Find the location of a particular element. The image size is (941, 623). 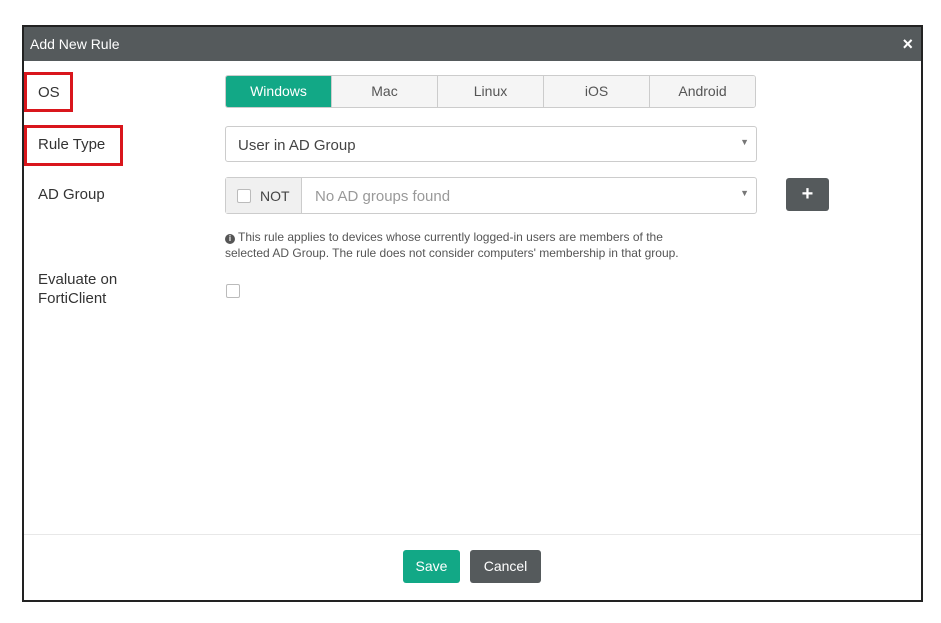

os-option-windows: Windows is located at coordinates (278, 91).